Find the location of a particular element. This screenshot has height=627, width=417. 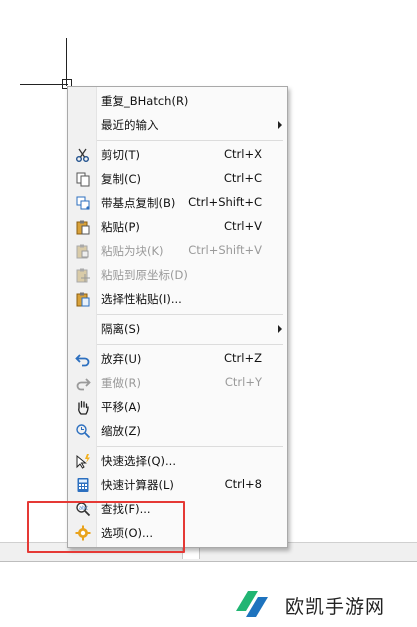

menu-item-label: 隔离(S) is located at coordinates (121, 329).